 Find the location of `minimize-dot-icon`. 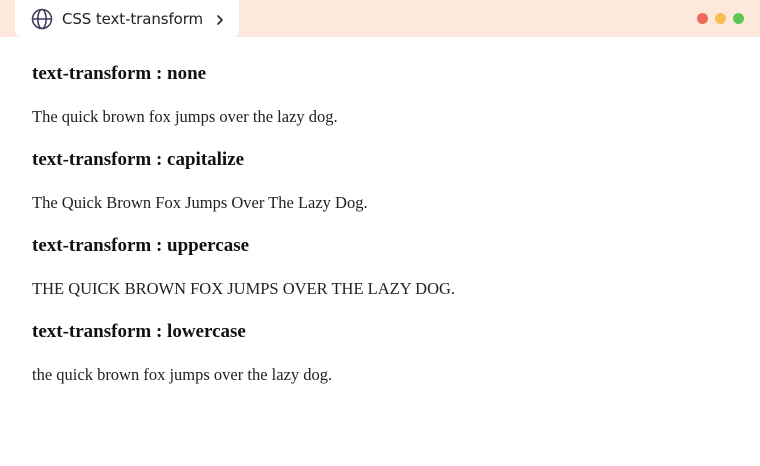

minimize-dot-icon is located at coordinates (720, 18).